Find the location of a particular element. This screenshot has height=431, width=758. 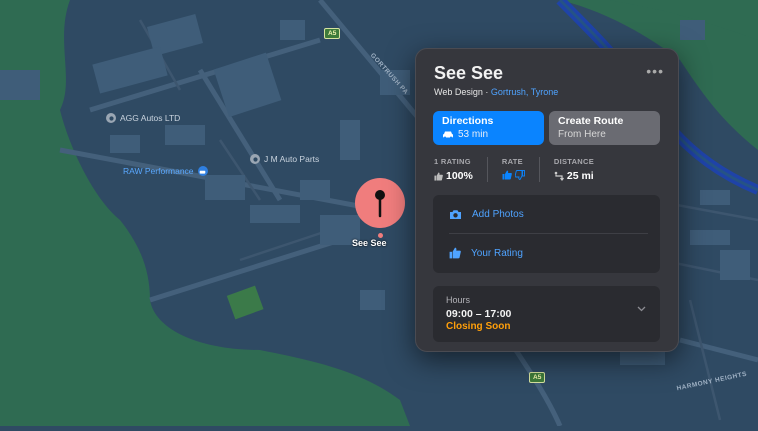

hours-status: Closing Soon is located at coordinates (478, 326).